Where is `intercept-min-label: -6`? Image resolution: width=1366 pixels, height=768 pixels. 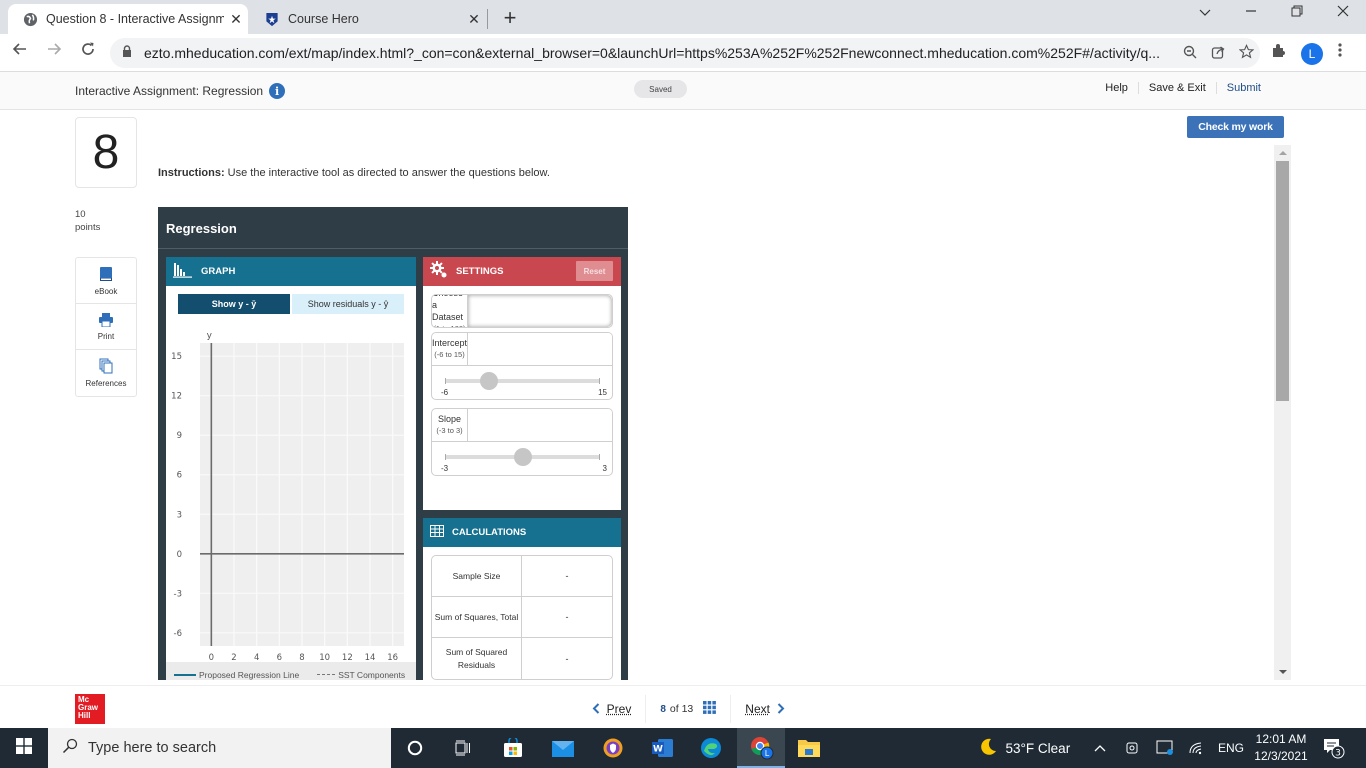 intercept-min-label: -6 is located at coordinates (445, 392).